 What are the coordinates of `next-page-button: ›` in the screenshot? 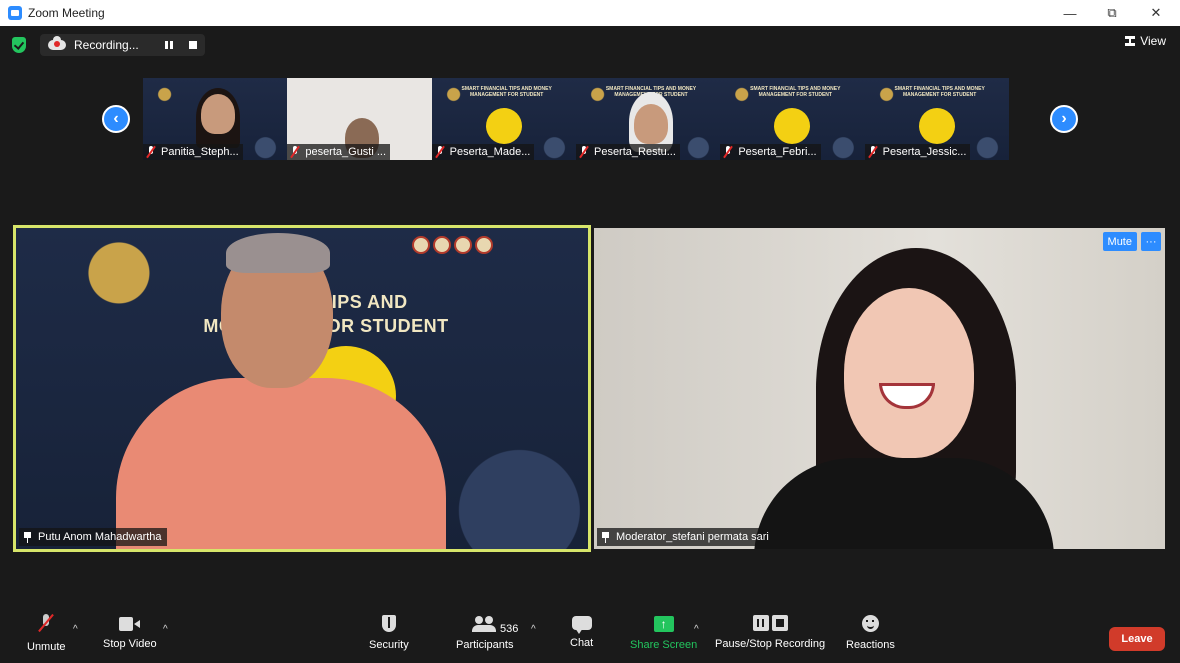 It's located at (1064, 119).